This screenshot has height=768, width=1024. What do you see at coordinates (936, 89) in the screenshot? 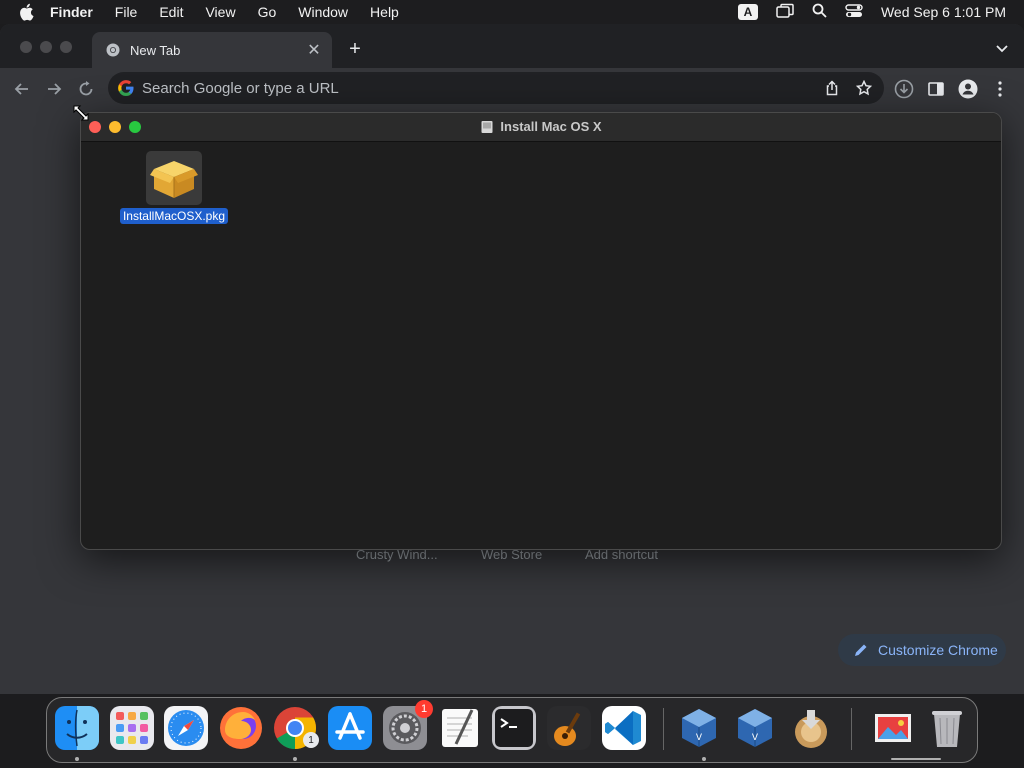
I see `side-panel-icon` at bounding box center [936, 89].